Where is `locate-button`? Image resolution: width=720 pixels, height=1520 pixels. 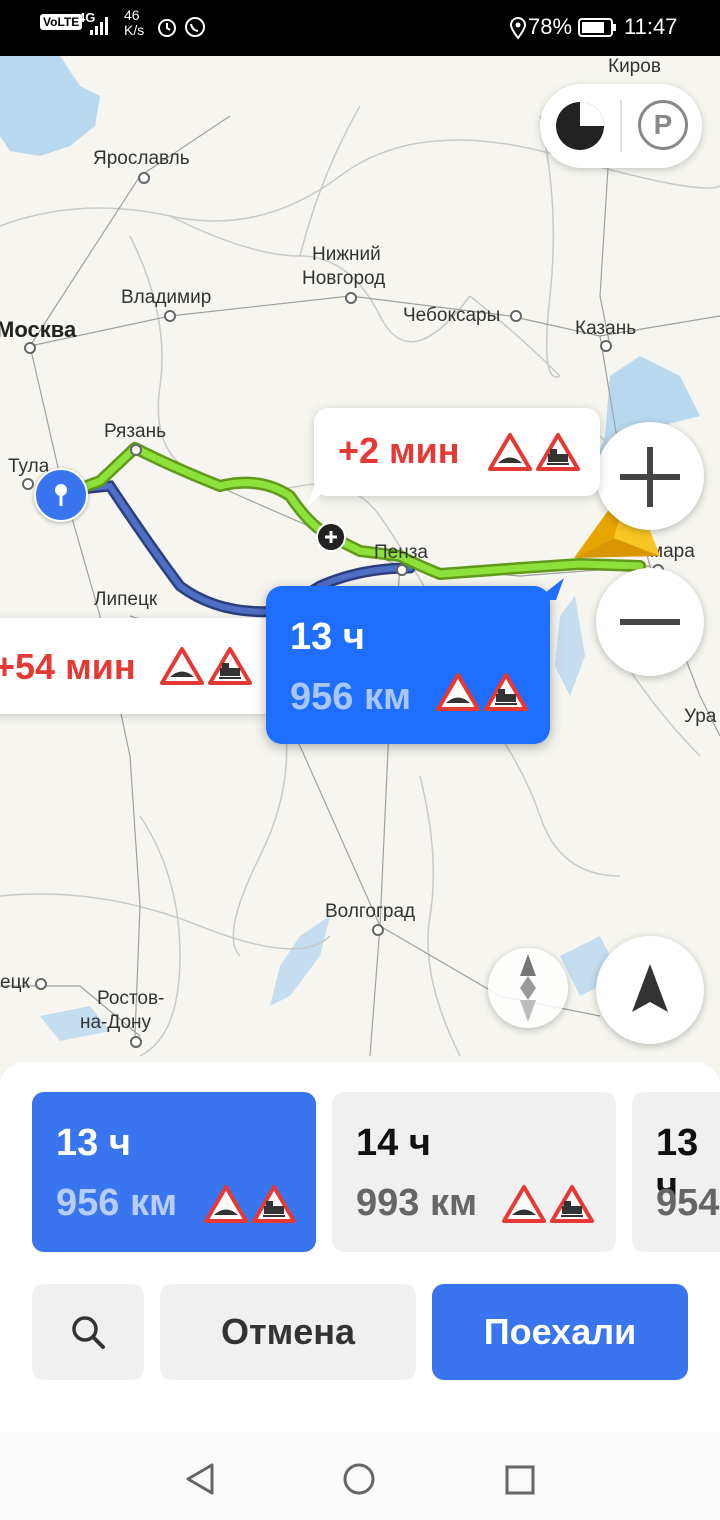
locate-button is located at coordinates (650, 990).